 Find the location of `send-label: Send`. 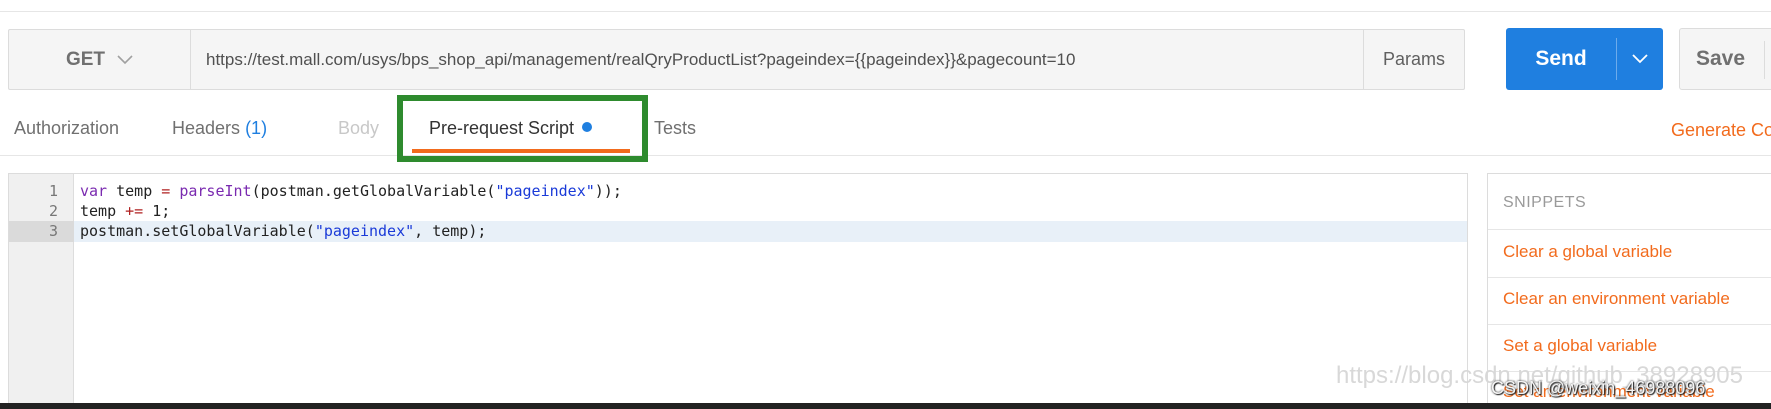

send-label: Send is located at coordinates (1561, 58).